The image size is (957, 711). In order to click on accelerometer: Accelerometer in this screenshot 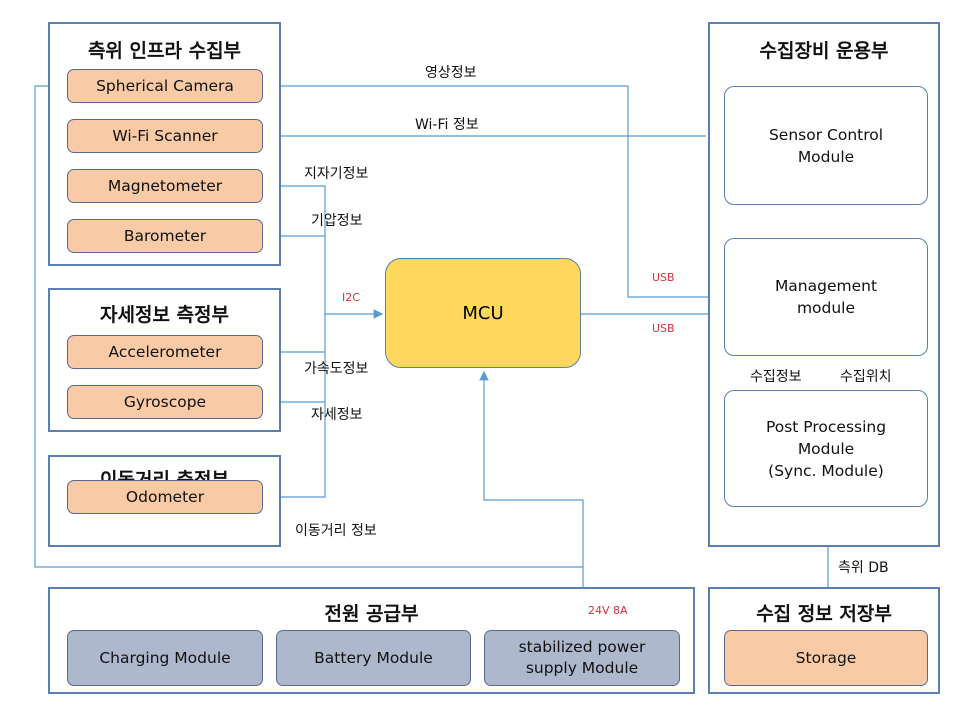, I will do `click(165, 352)`.